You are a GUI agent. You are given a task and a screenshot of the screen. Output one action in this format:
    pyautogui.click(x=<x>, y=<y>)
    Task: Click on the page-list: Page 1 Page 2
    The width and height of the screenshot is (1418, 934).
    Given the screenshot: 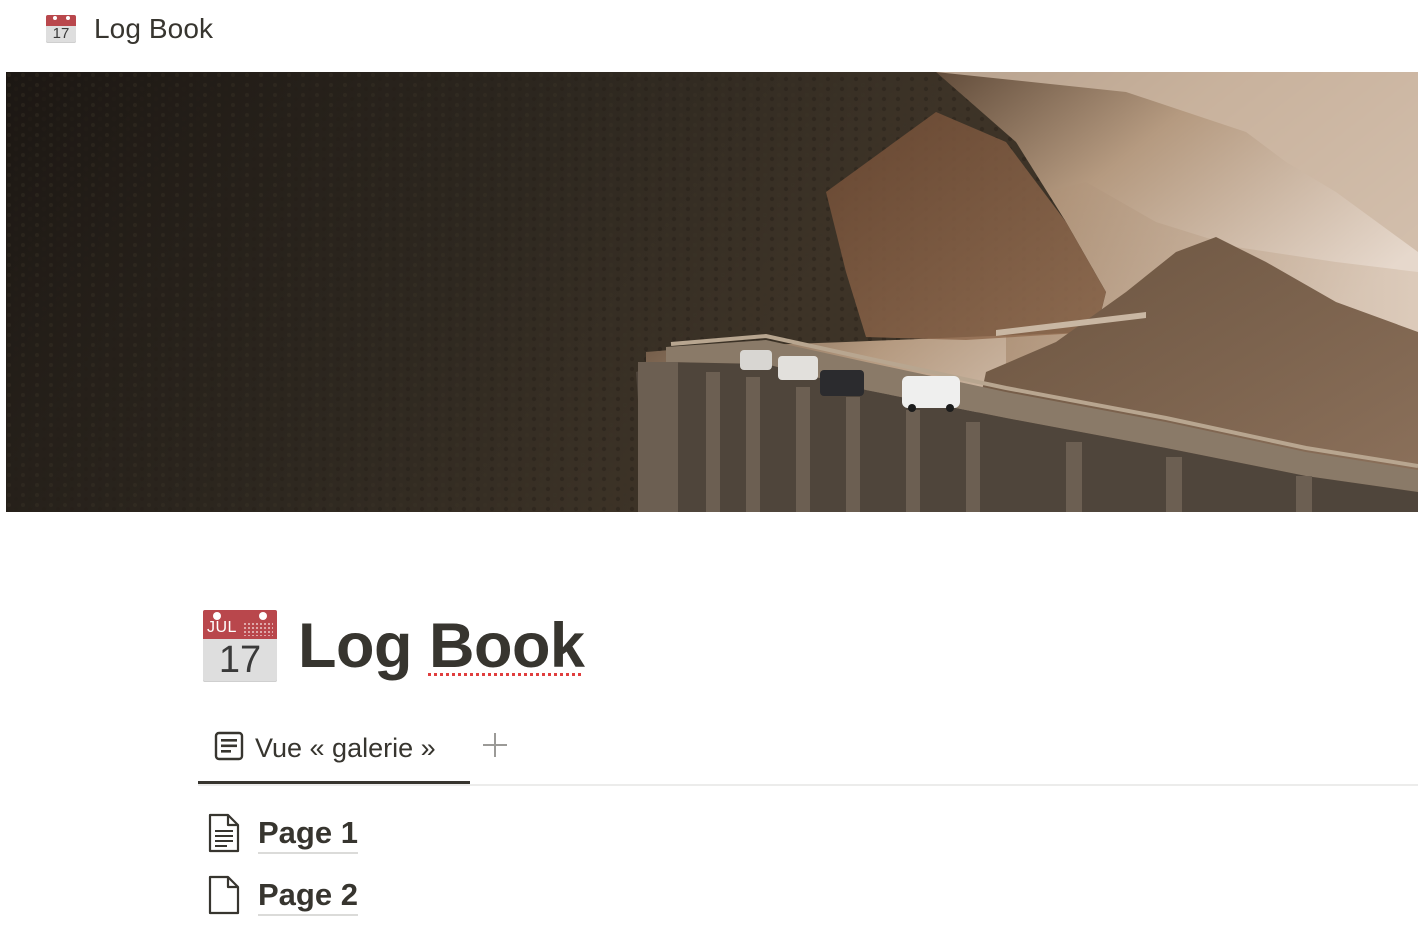 What is the action you would take?
    pyautogui.click(x=498, y=867)
    